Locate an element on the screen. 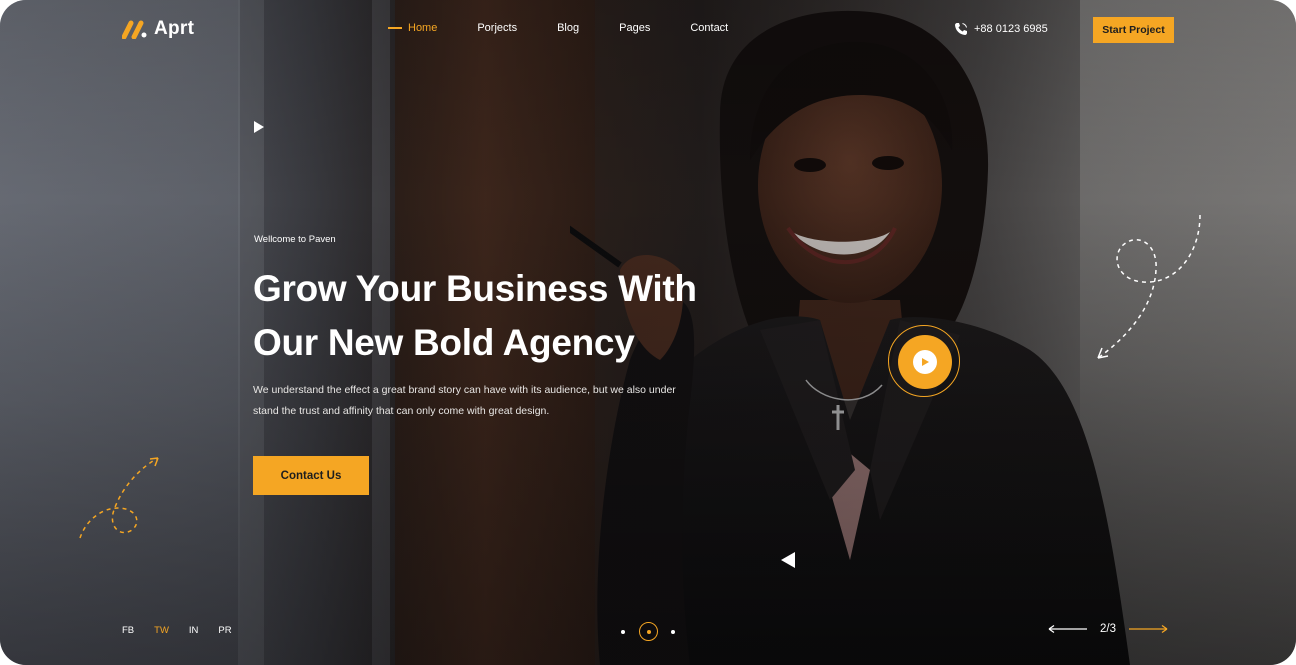 The height and width of the screenshot is (665, 1296). nav-item-projects: Porjects is located at coordinates (497, 28).